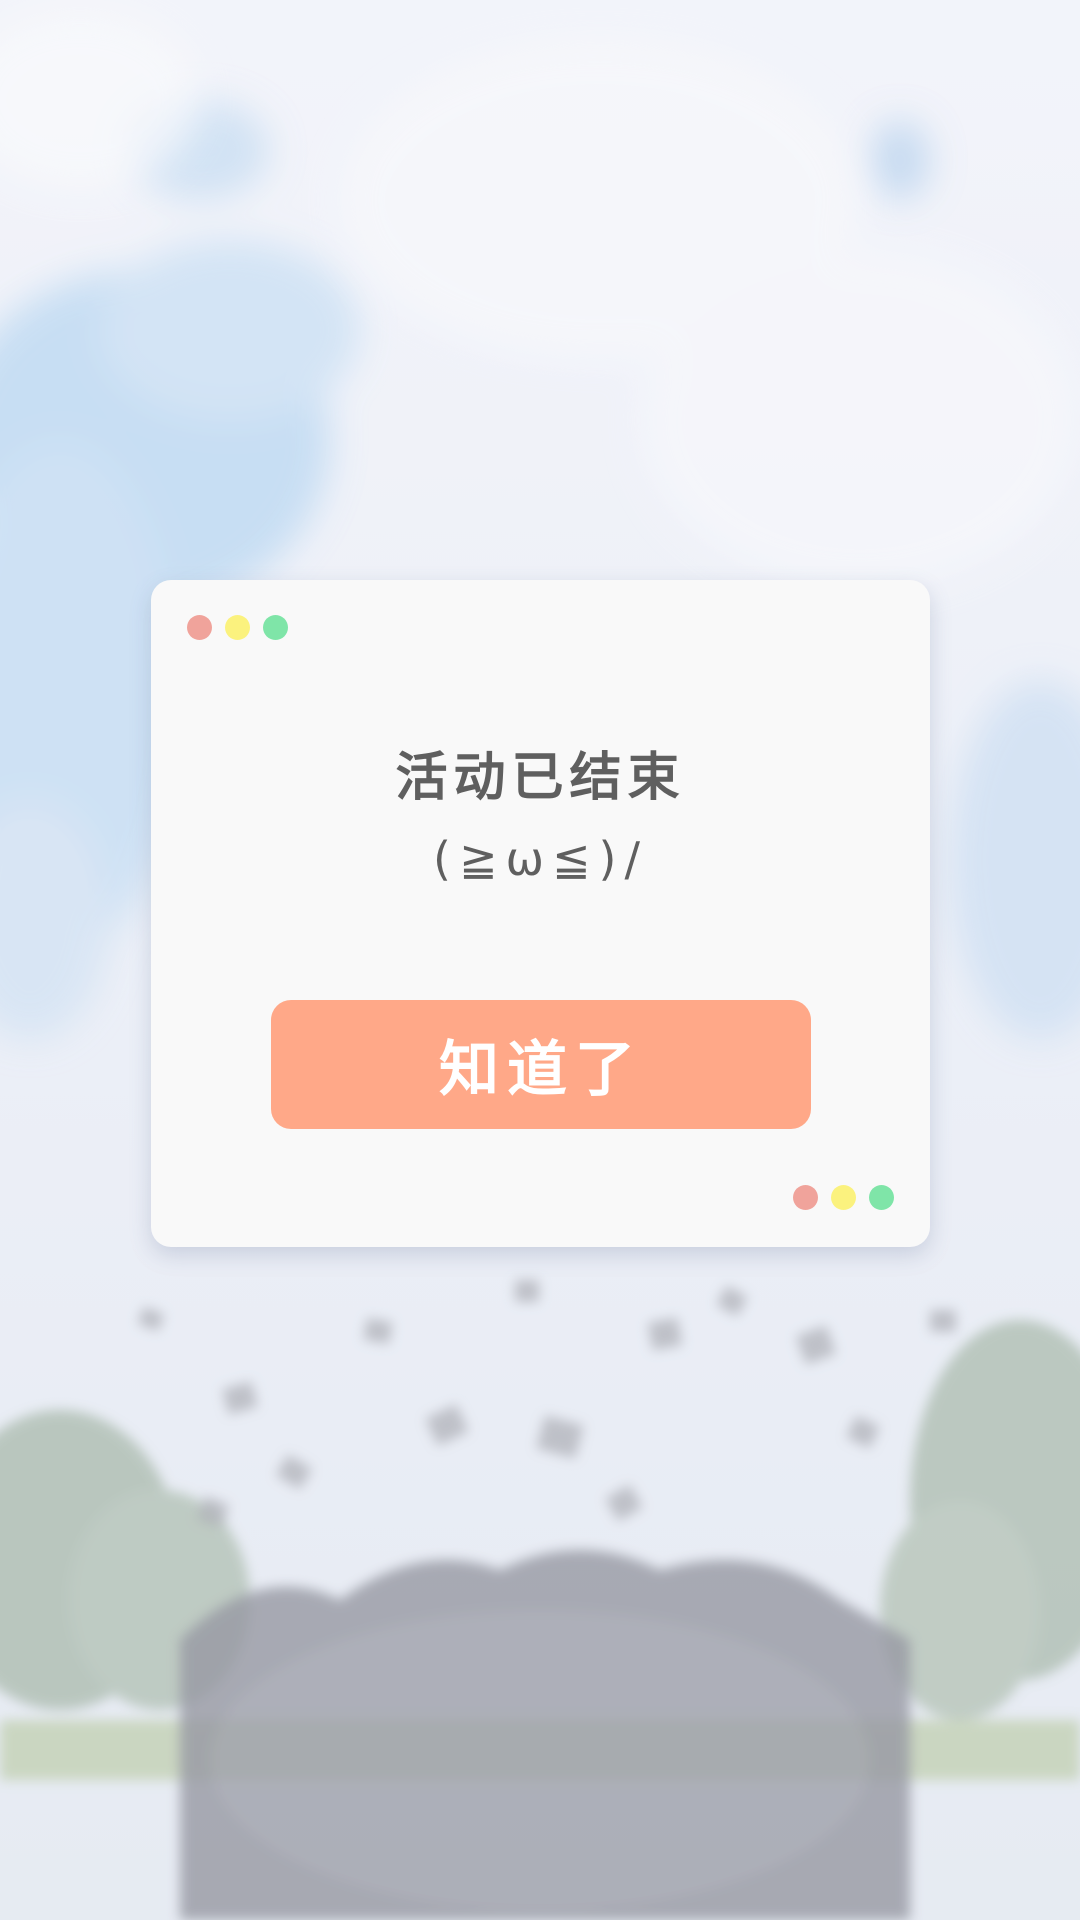 This screenshot has height=1920, width=1080. I want to click on confirm-button: 知道了, so click(541, 1064).